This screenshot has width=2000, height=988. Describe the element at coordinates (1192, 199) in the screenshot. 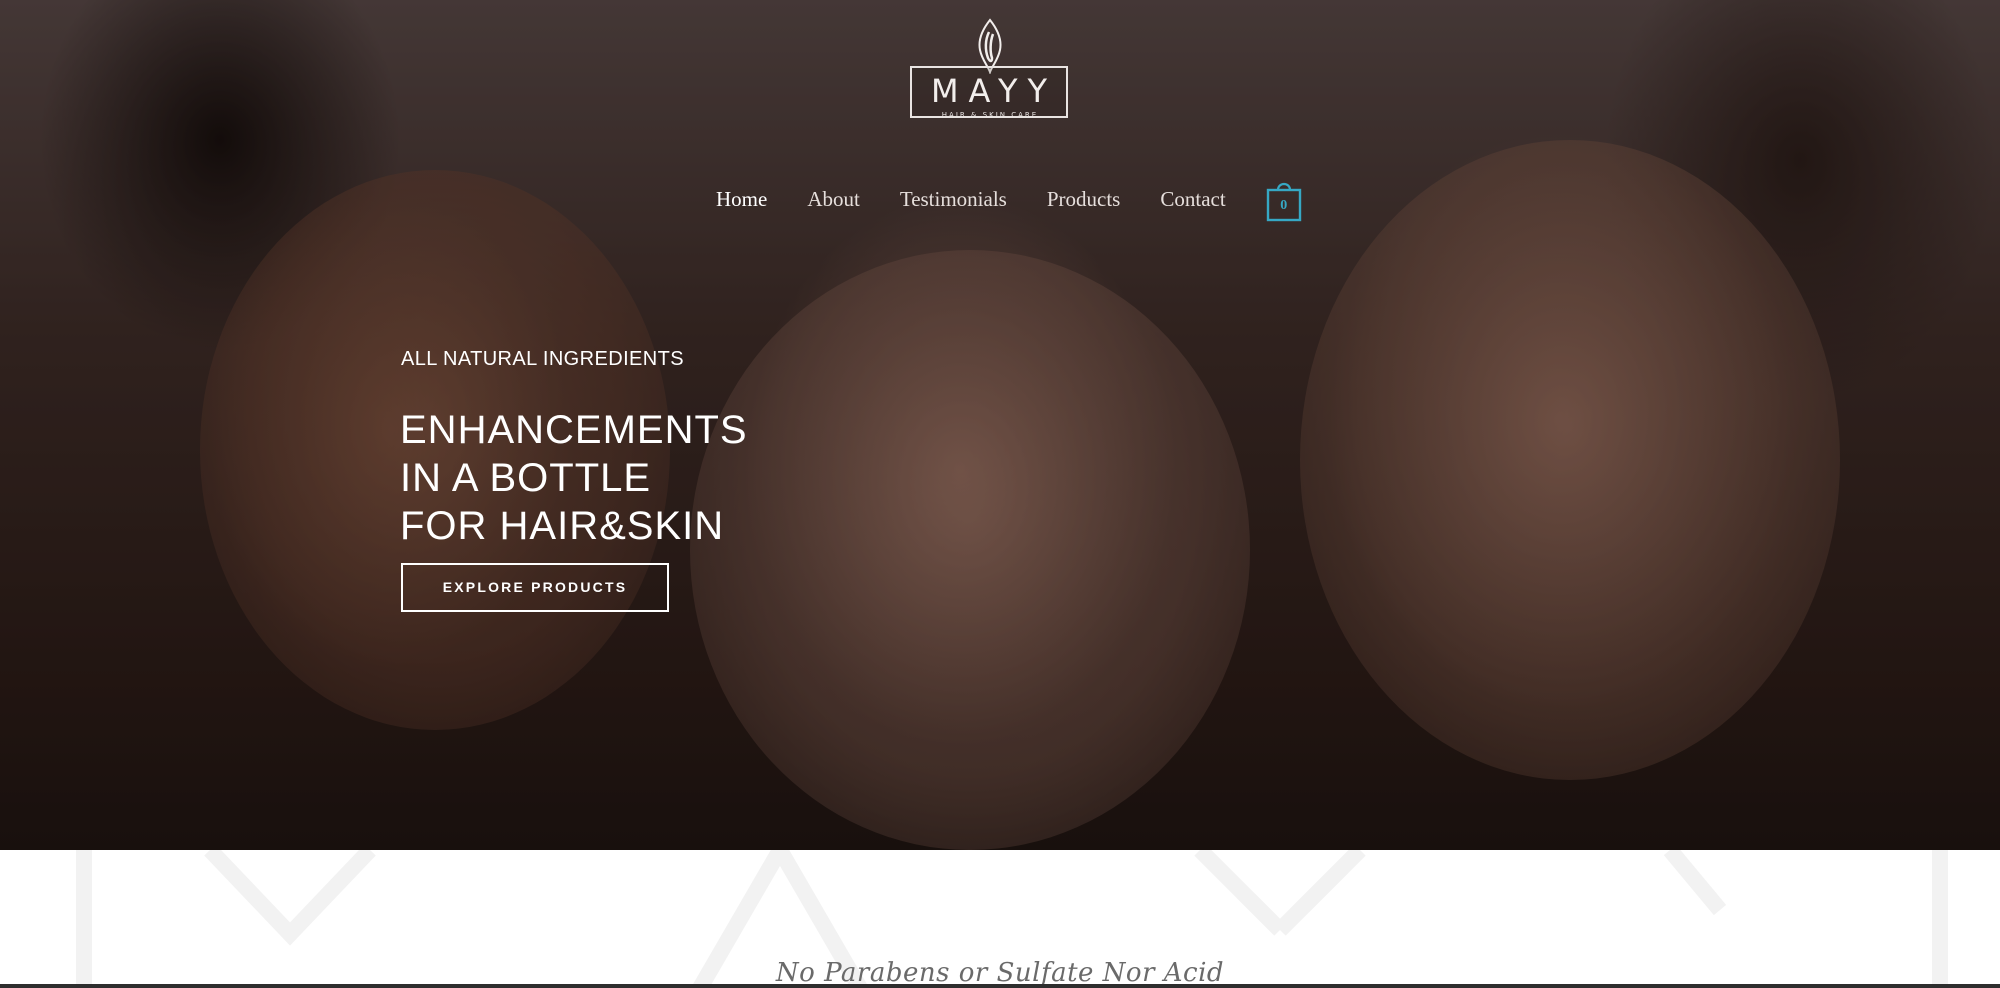

I see `nav-item-contact: Contact` at that location.